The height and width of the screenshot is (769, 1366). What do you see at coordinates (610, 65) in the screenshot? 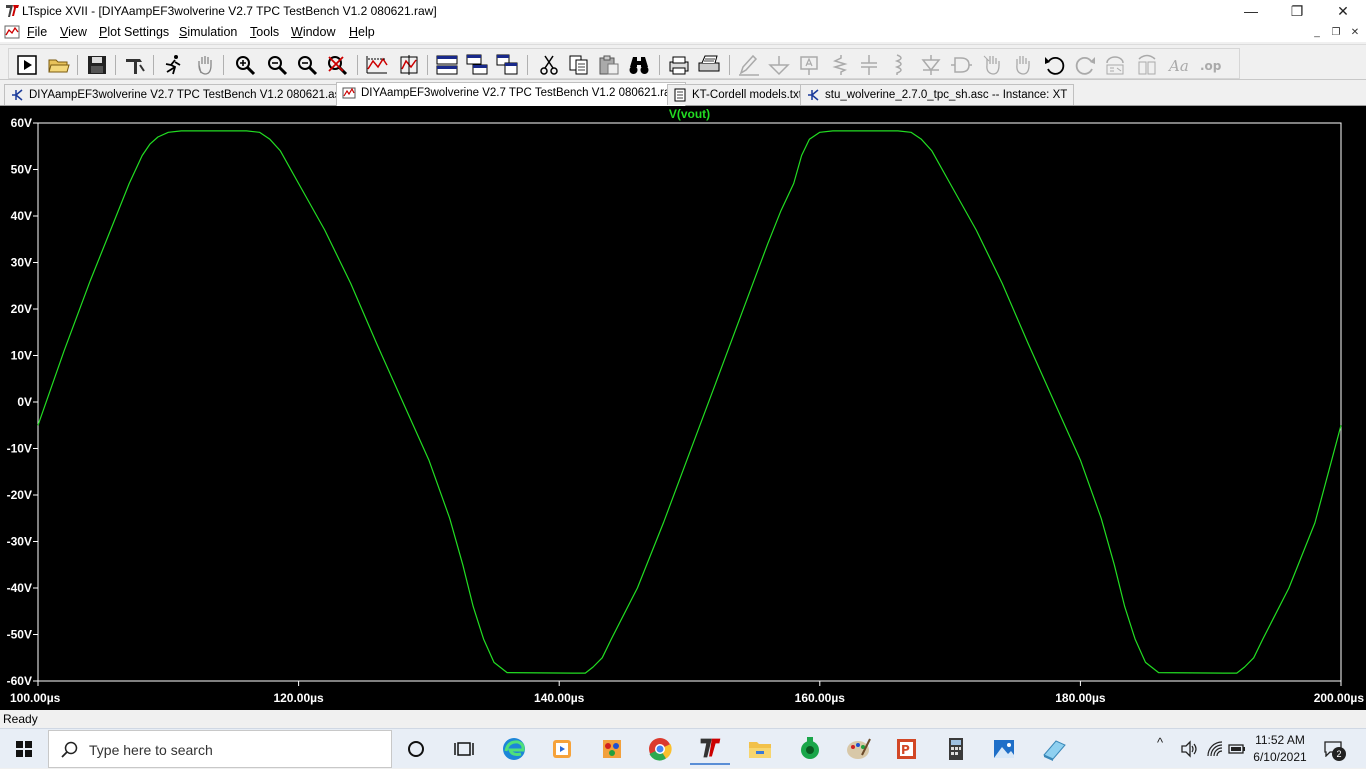
I see `paste-icon` at bounding box center [610, 65].